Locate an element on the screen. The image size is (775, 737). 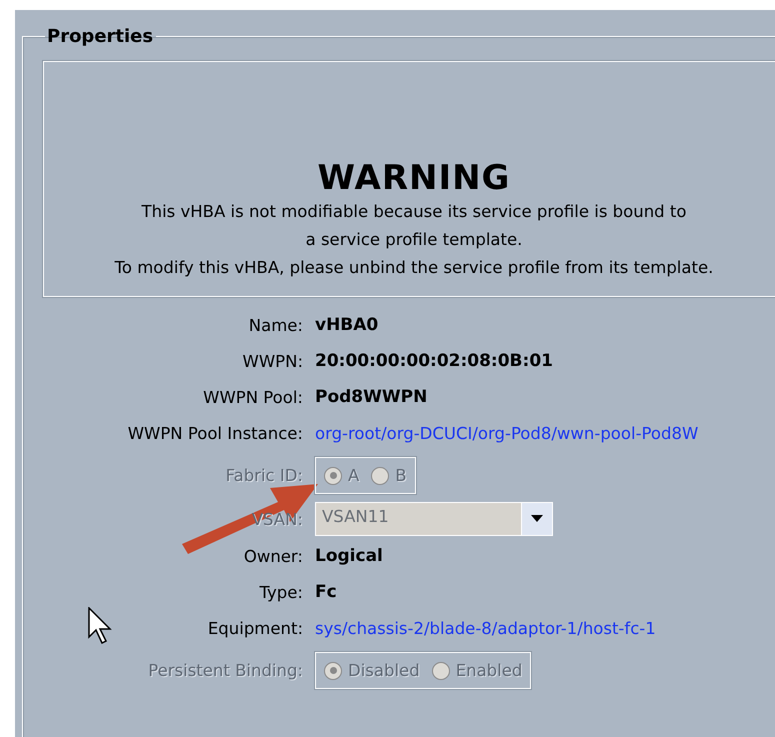
field-label: Owner: is located at coordinates (273, 556).